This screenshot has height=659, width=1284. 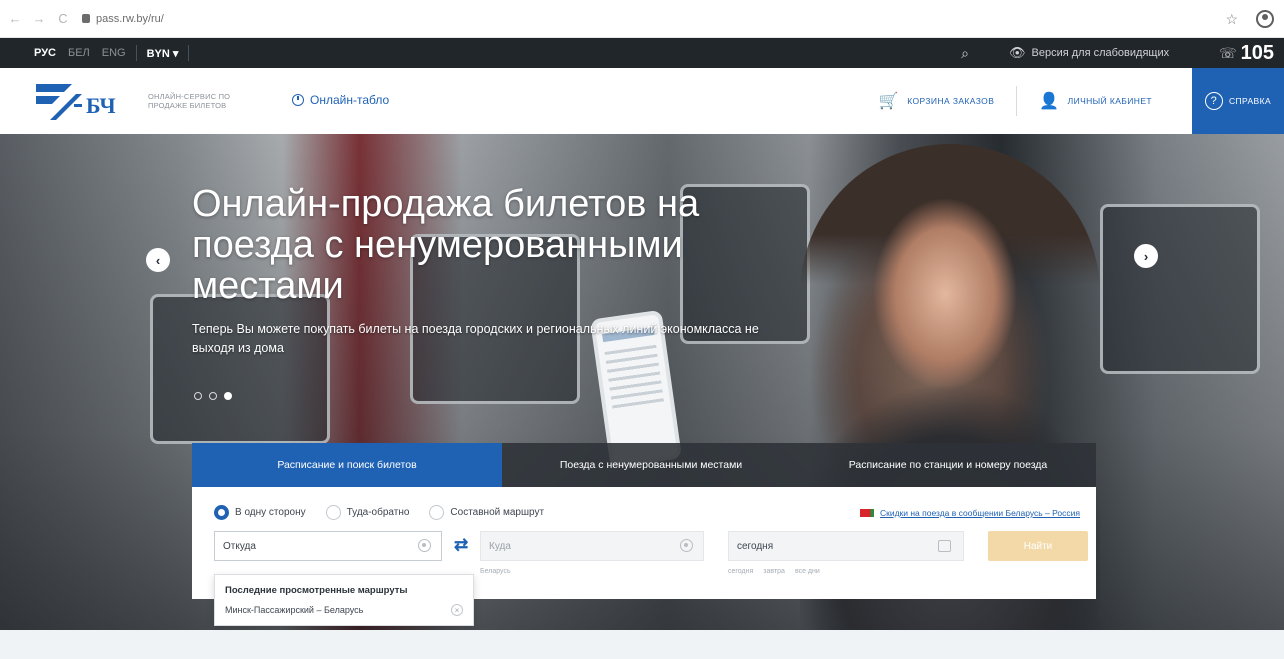 I want to click on cart-icon: 🛒, so click(x=889, y=101).